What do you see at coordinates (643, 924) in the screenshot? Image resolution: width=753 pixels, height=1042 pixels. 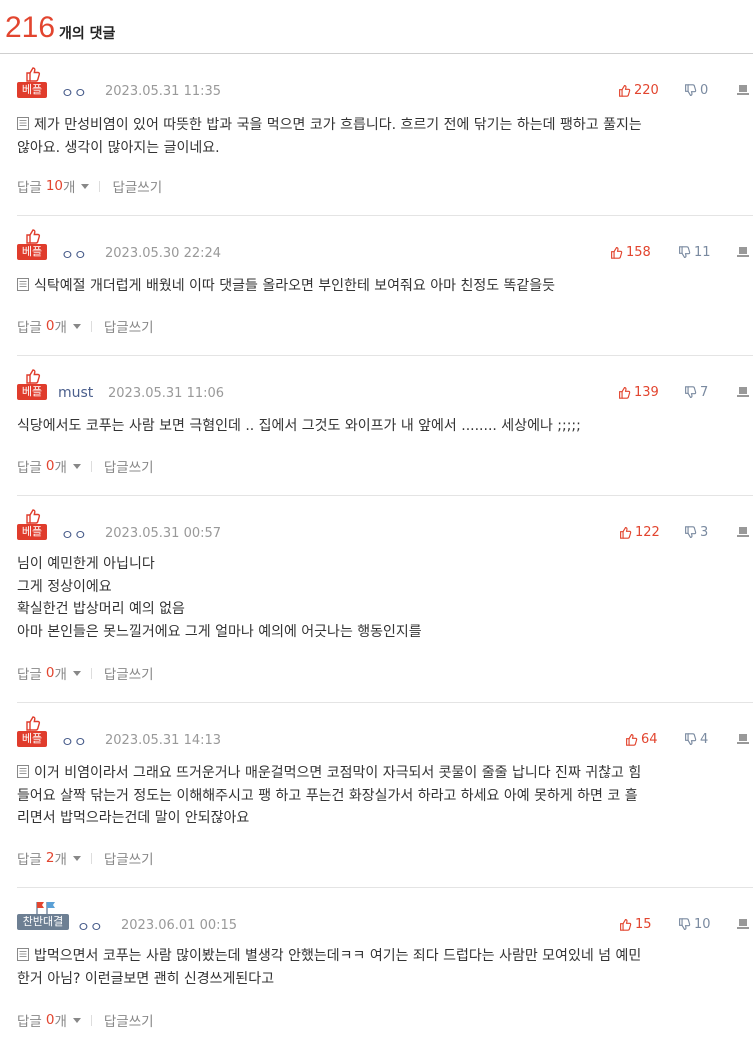 I see `like-count: 15` at bounding box center [643, 924].